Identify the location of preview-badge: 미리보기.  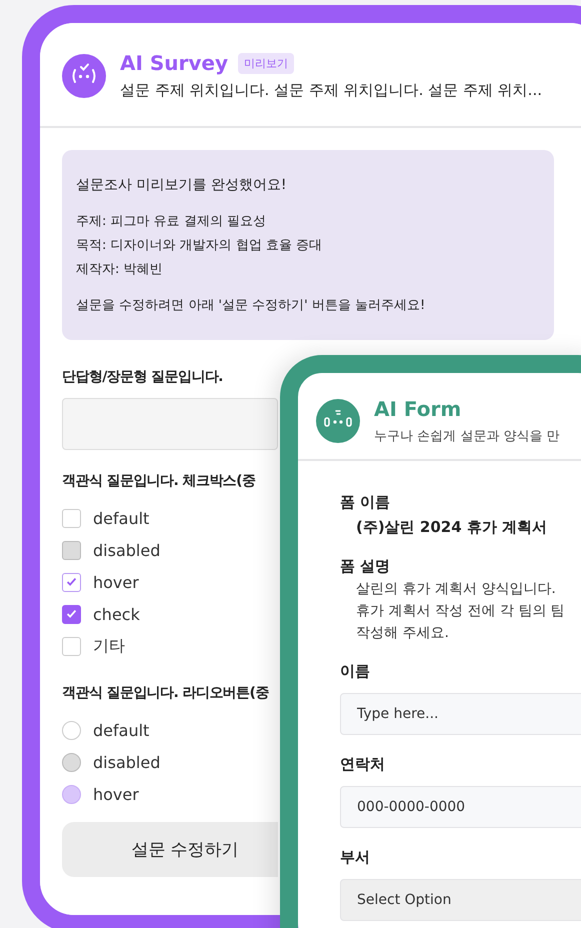
(266, 63).